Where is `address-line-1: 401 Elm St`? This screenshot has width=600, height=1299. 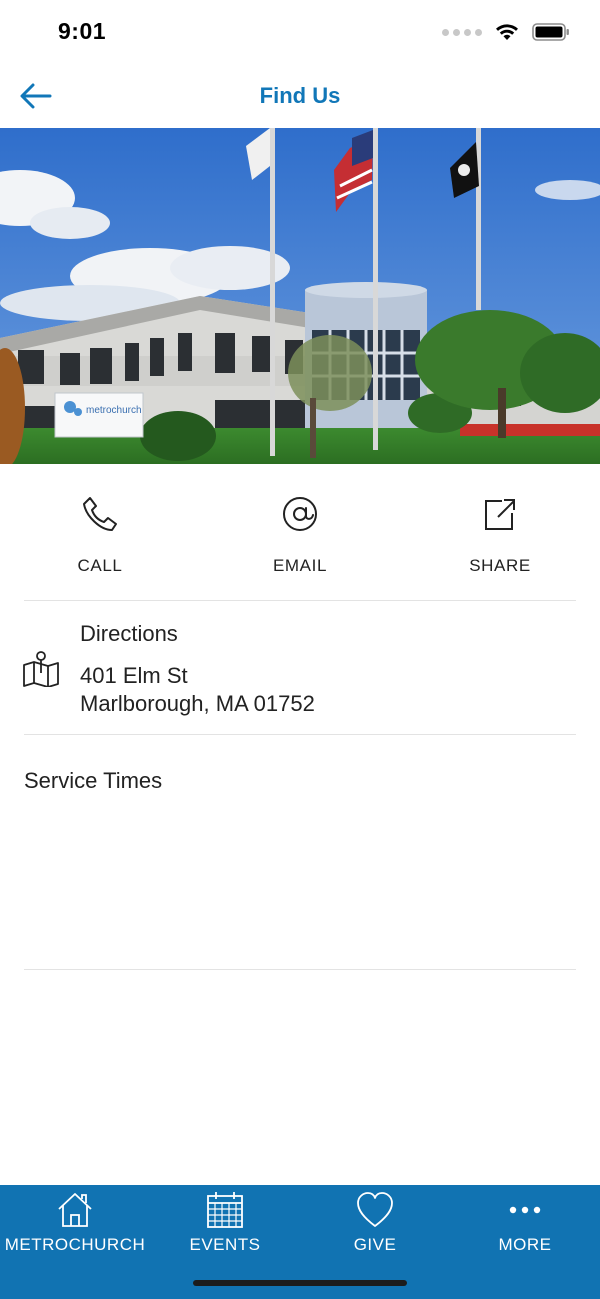
address-line-1: 401 Elm St is located at coordinates (134, 675).